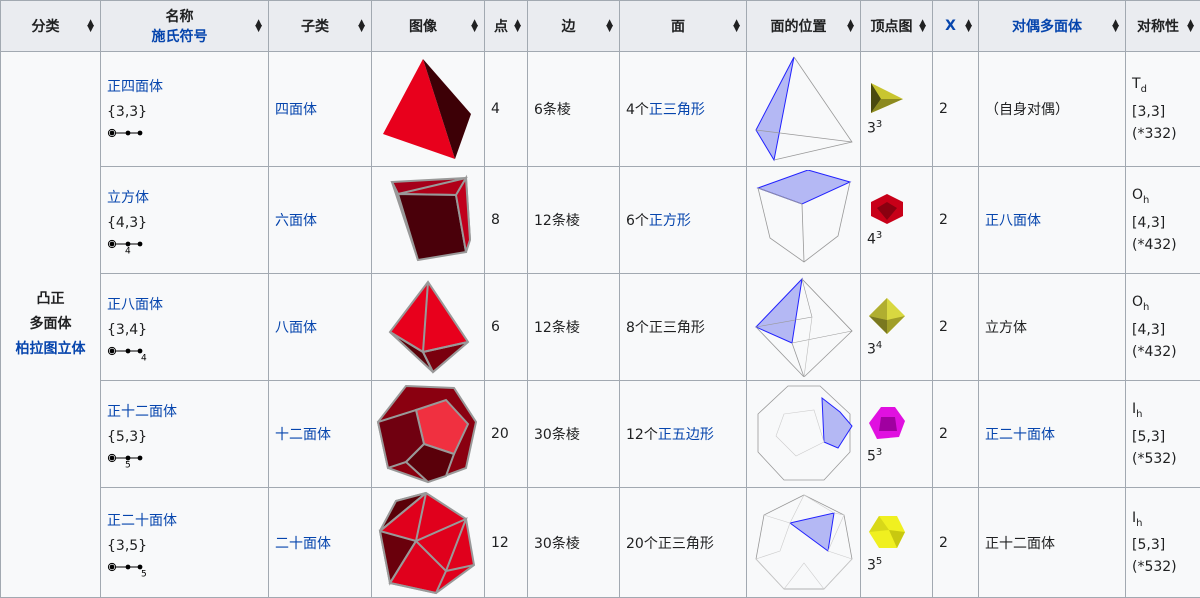 This screenshot has height=598, width=1200. What do you see at coordinates (135, 305) in the screenshot?
I see `polyhedron-name-link: 正八面体` at bounding box center [135, 305].